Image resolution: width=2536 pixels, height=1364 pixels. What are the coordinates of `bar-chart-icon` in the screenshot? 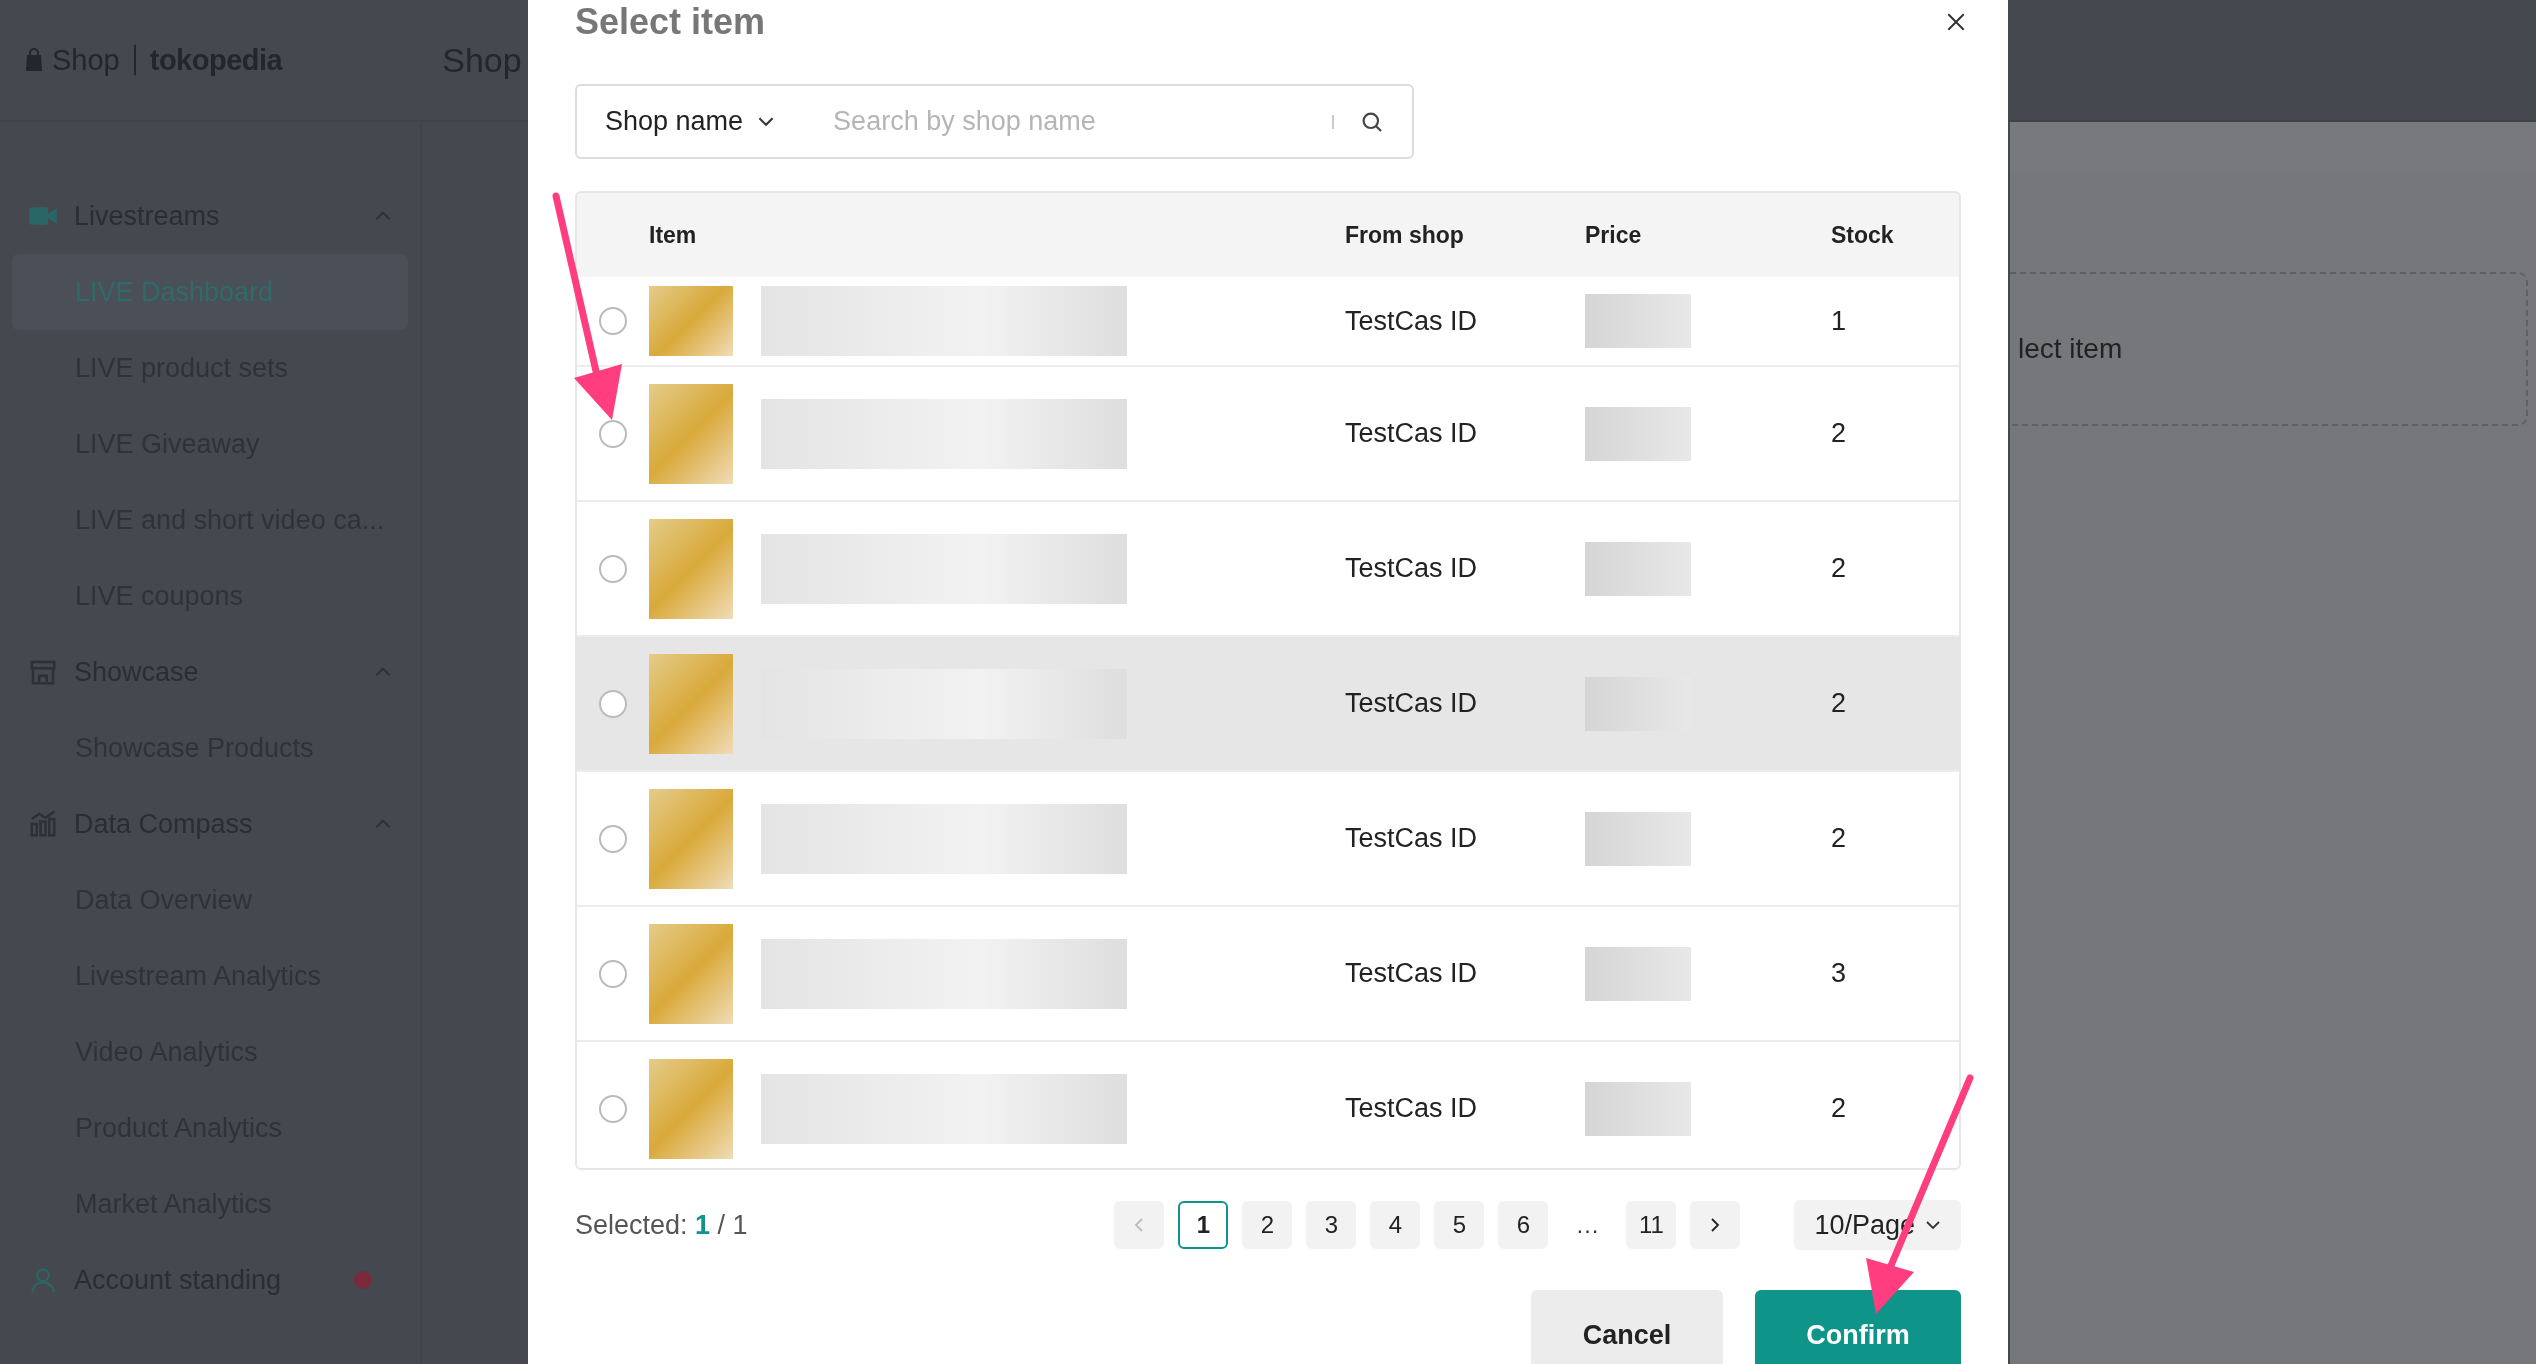 It's located at (43, 824).